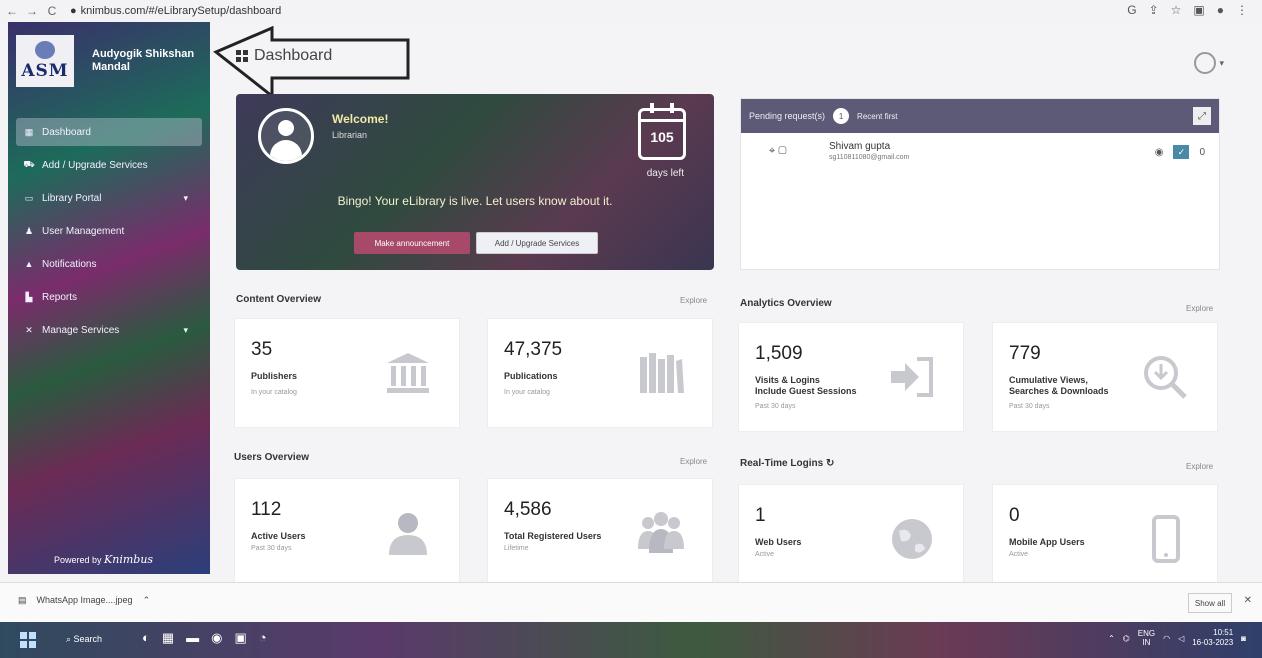 Image resolution: width=1262 pixels, height=658 pixels. Describe the element at coordinates (1212, 638) in the screenshot. I see `clock: 10:51 16-03-2023` at that location.